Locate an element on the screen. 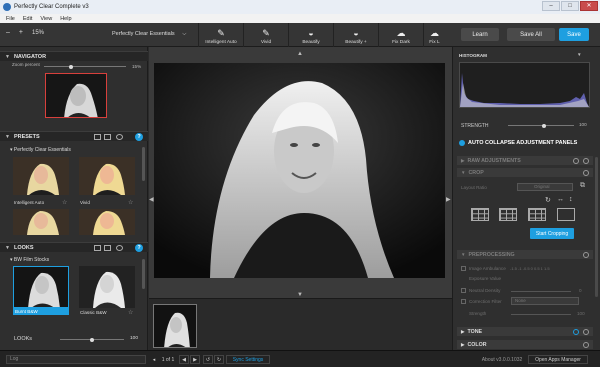  correction-filter-select: None is located at coordinates (545, 301).